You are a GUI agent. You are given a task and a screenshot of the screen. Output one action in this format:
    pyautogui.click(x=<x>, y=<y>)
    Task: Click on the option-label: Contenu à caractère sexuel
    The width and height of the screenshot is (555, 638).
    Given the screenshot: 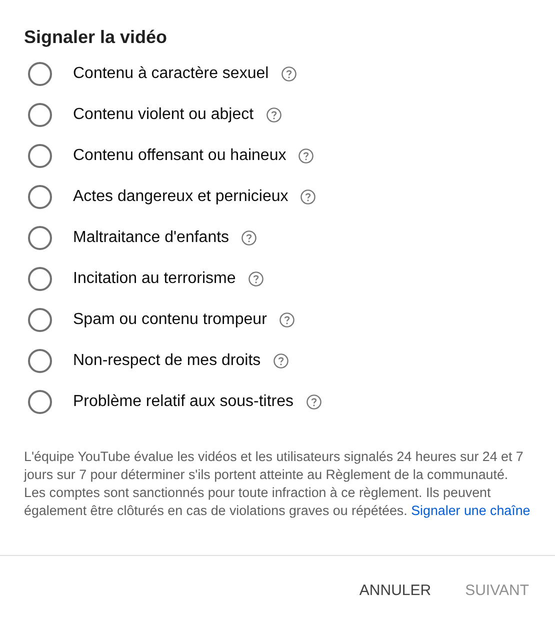 What is the action you would take?
    pyautogui.click(x=171, y=74)
    